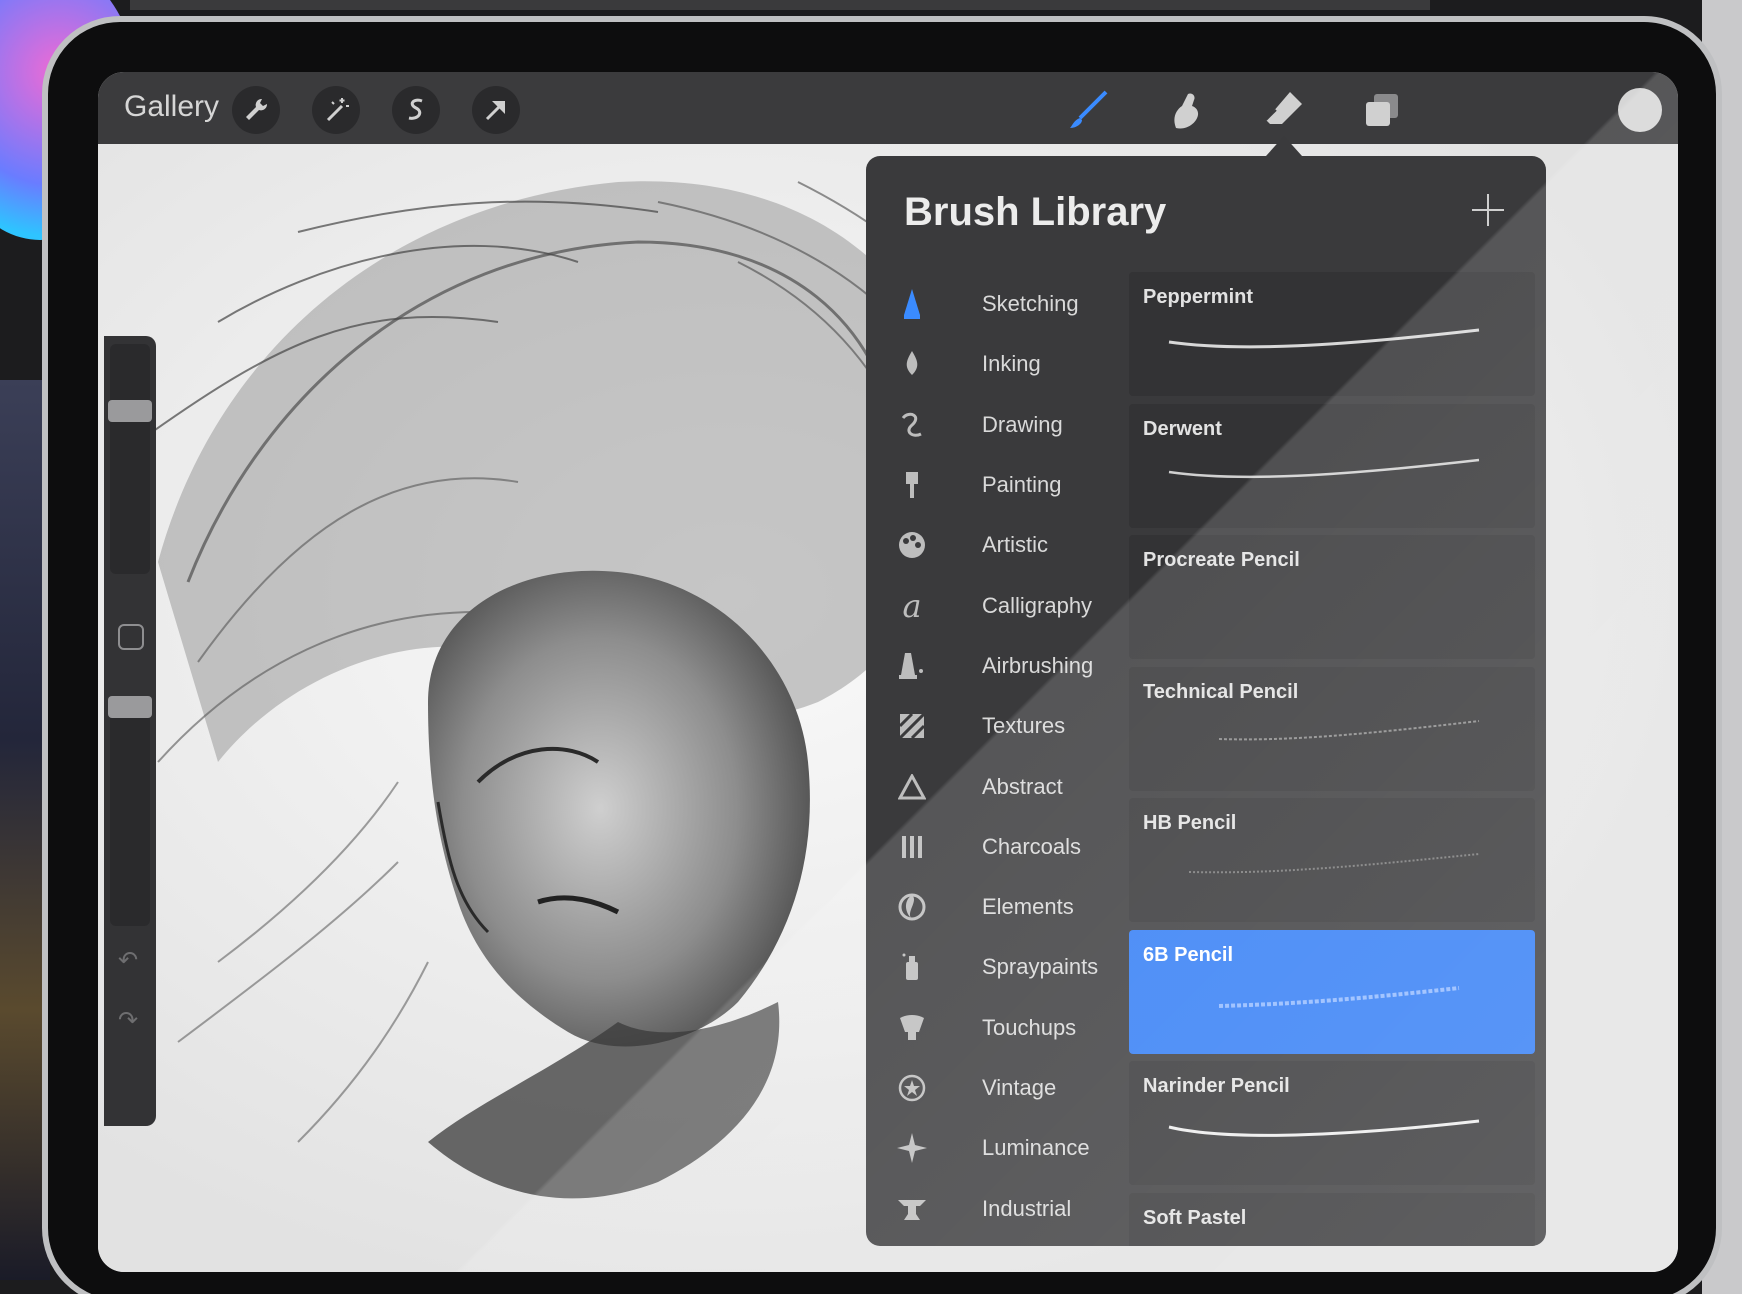 The image size is (1742, 1294). What do you see at coordinates (1186, 110) in the screenshot?
I see `smudge-icon` at bounding box center [1186, 110].